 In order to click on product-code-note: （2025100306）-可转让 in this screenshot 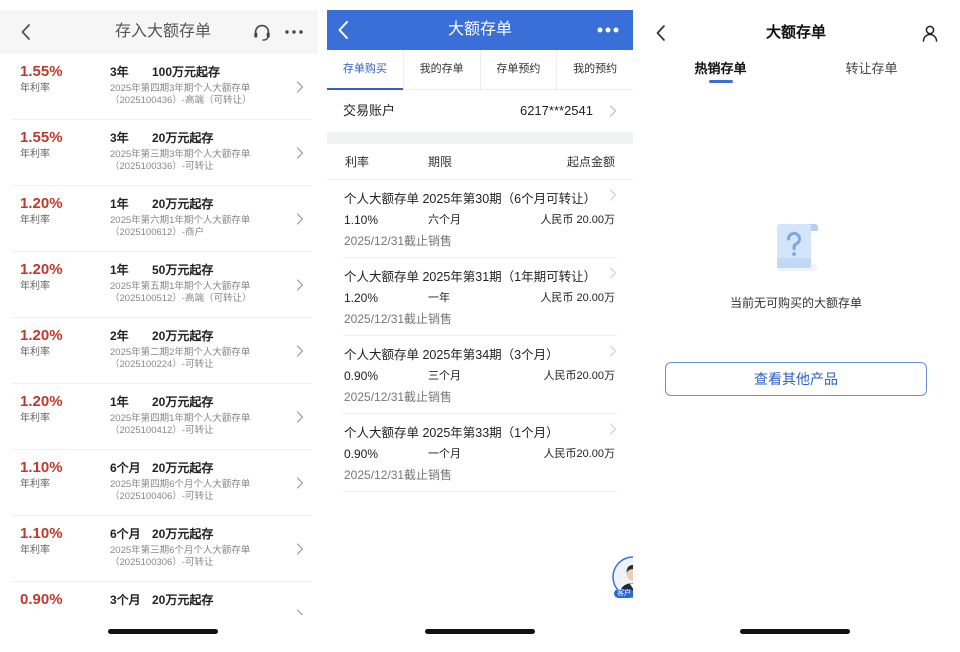, I will do `click(162, 562)`.